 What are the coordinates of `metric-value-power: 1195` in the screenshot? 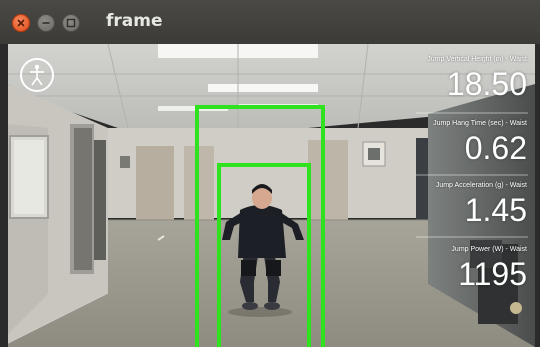 It's located at (492, 274).